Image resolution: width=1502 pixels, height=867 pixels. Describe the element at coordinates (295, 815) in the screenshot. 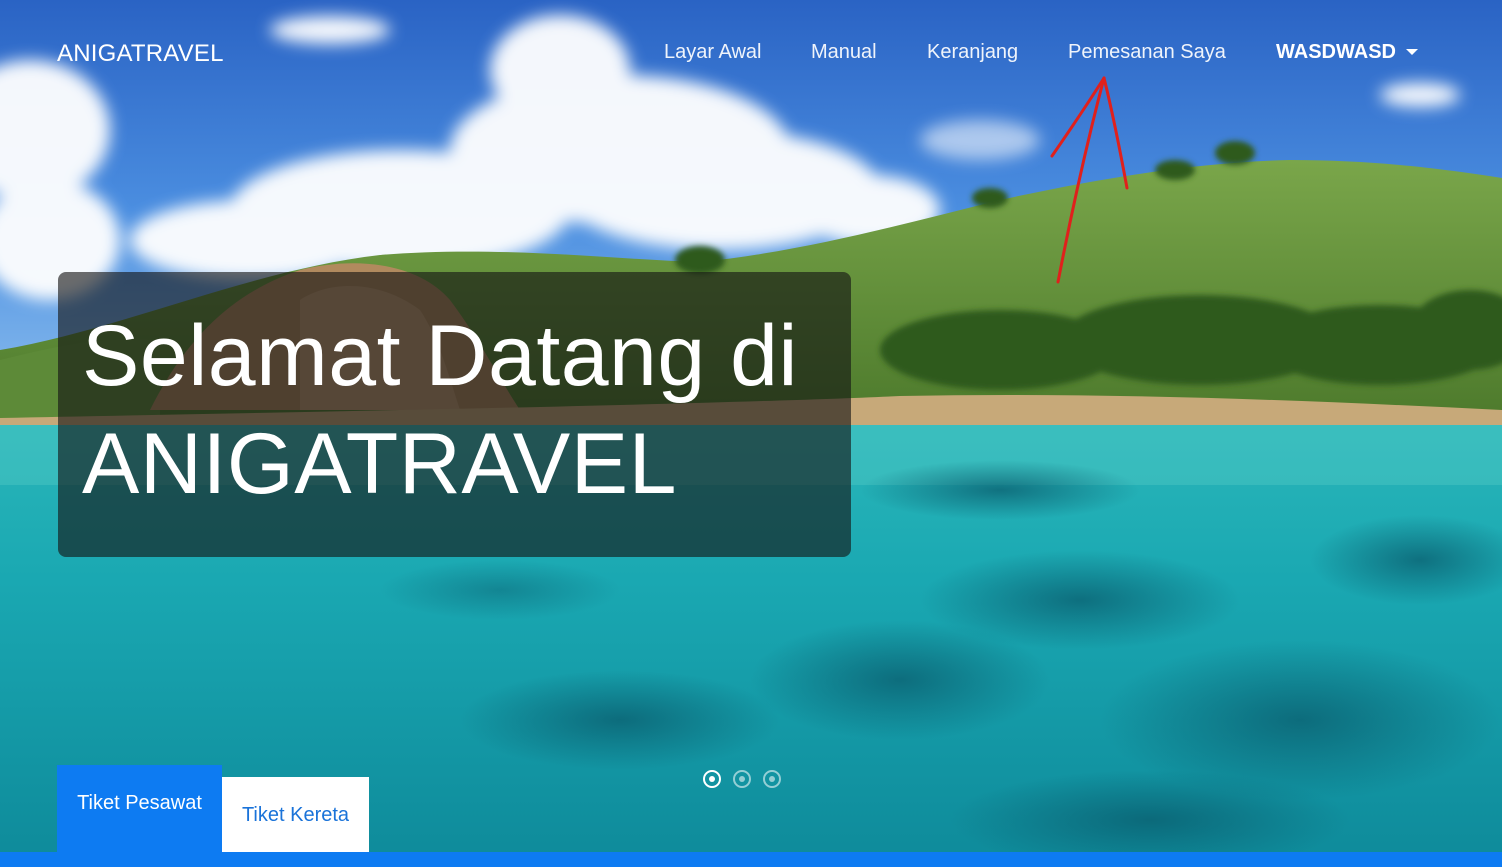

I see `tab-tiket-kereta: Tiket Kereta` at that location.